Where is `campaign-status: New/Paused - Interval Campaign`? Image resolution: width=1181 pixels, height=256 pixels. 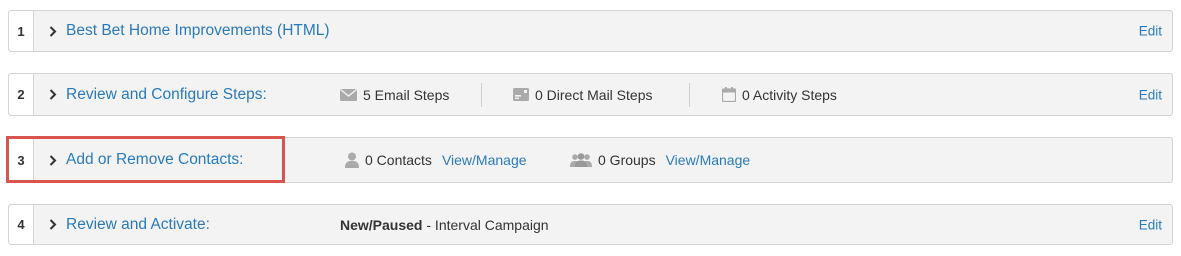 campaign-status: New/Paused - Interval Campaign is located at coordinates (444, 225).